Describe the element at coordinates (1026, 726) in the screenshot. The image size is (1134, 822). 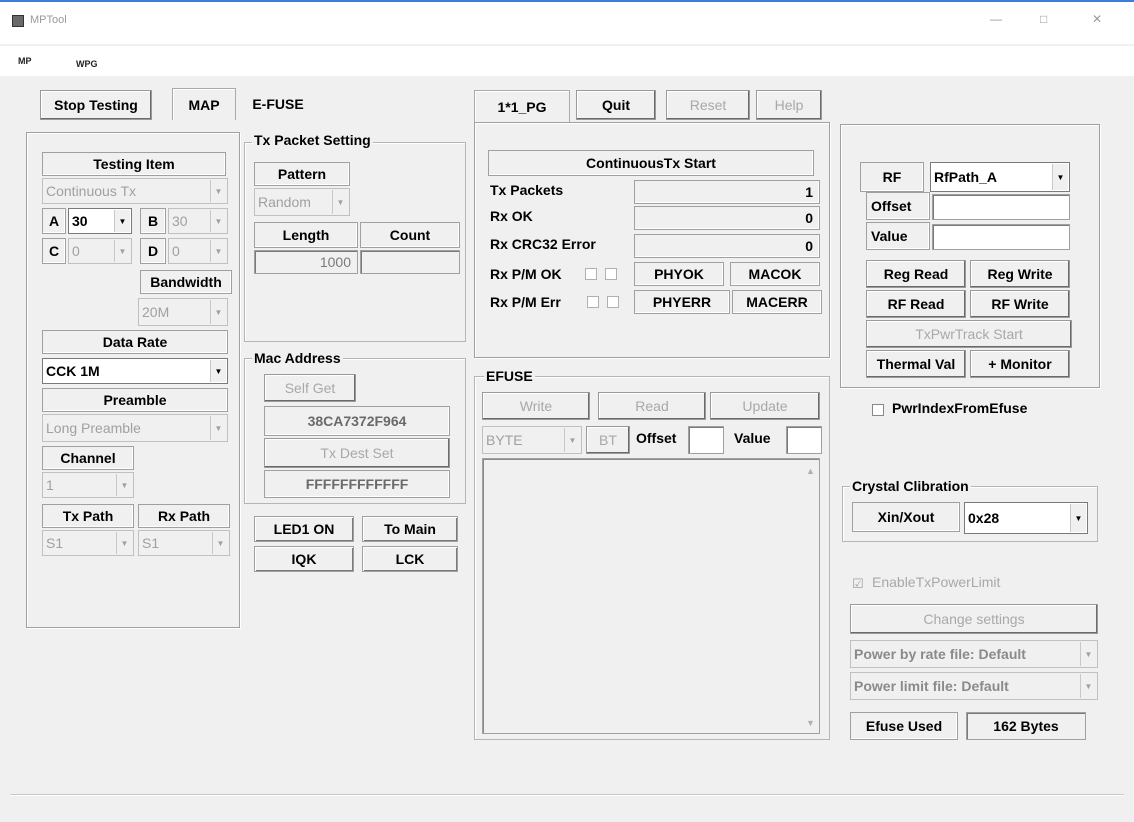
I see `efuse-used-value: 162 Bytes` at that location.